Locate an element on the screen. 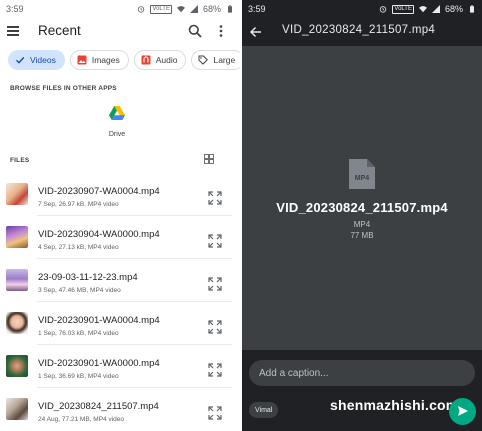 The height and width of the screenshot is (431, 482). more-options-icon is located at coordinates (221, 31).